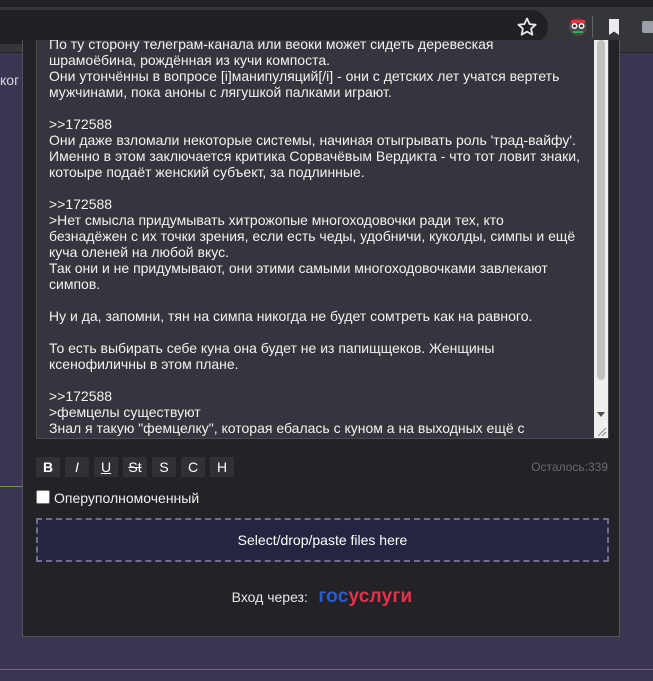 This screenshot has height=681, width=653. Describe the element at coordinates (380, 596) in the screenshot. I see `gosuslugi-logo-part2: услуги` at that location.